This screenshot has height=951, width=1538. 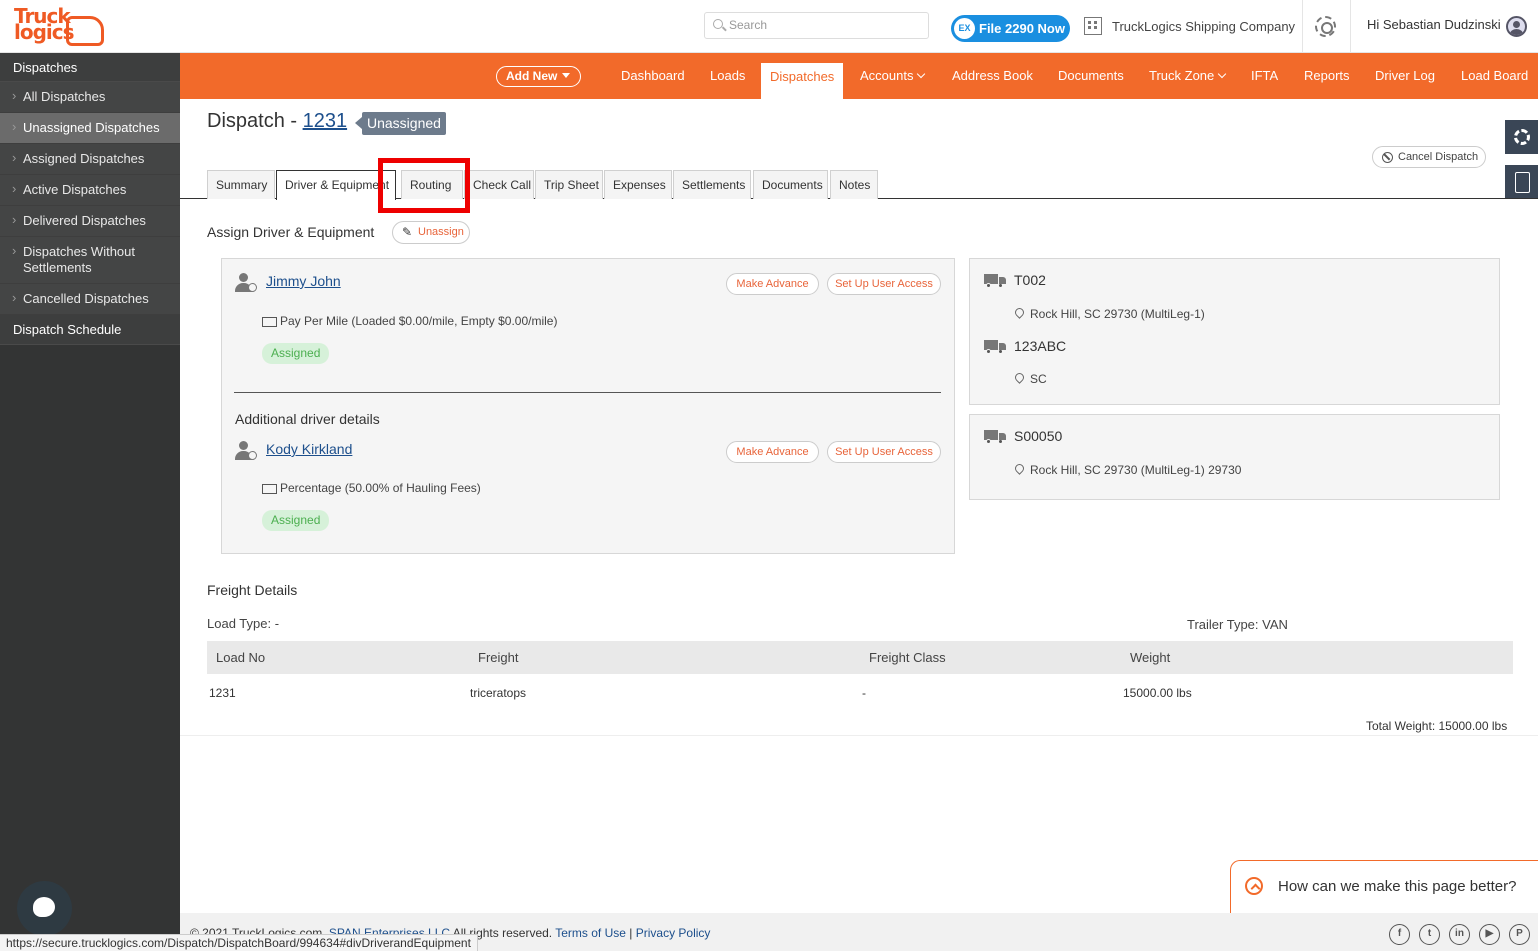 I want to click on truck-number: T002, so click(x=1030, y=280).